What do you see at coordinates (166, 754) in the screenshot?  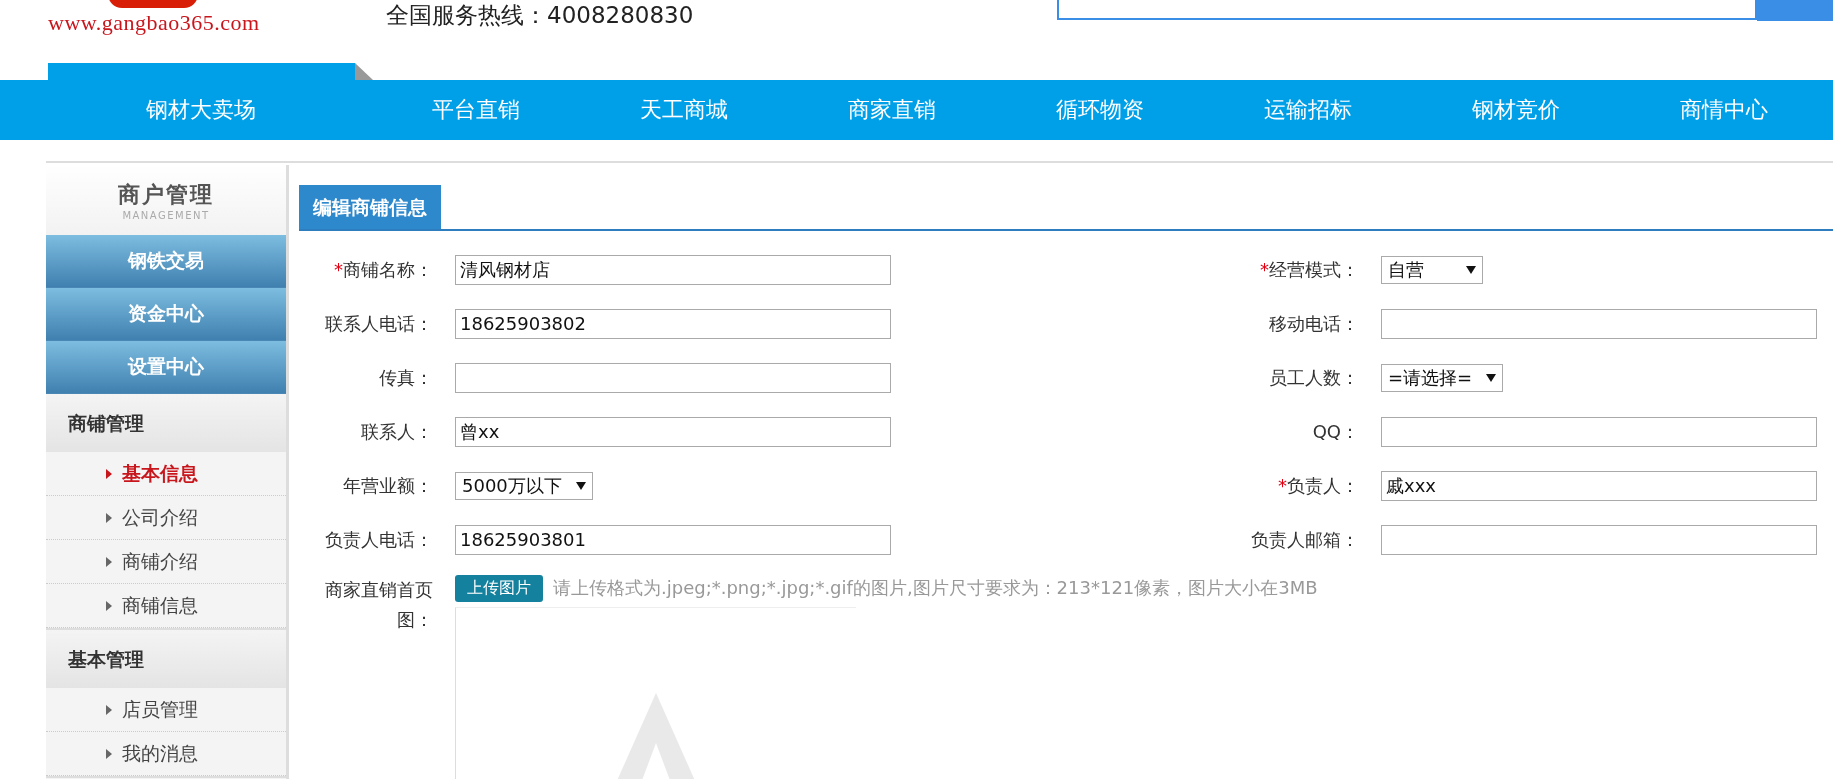 I see `sidebar-item: 我的消息` at bounding box center [166, 754].